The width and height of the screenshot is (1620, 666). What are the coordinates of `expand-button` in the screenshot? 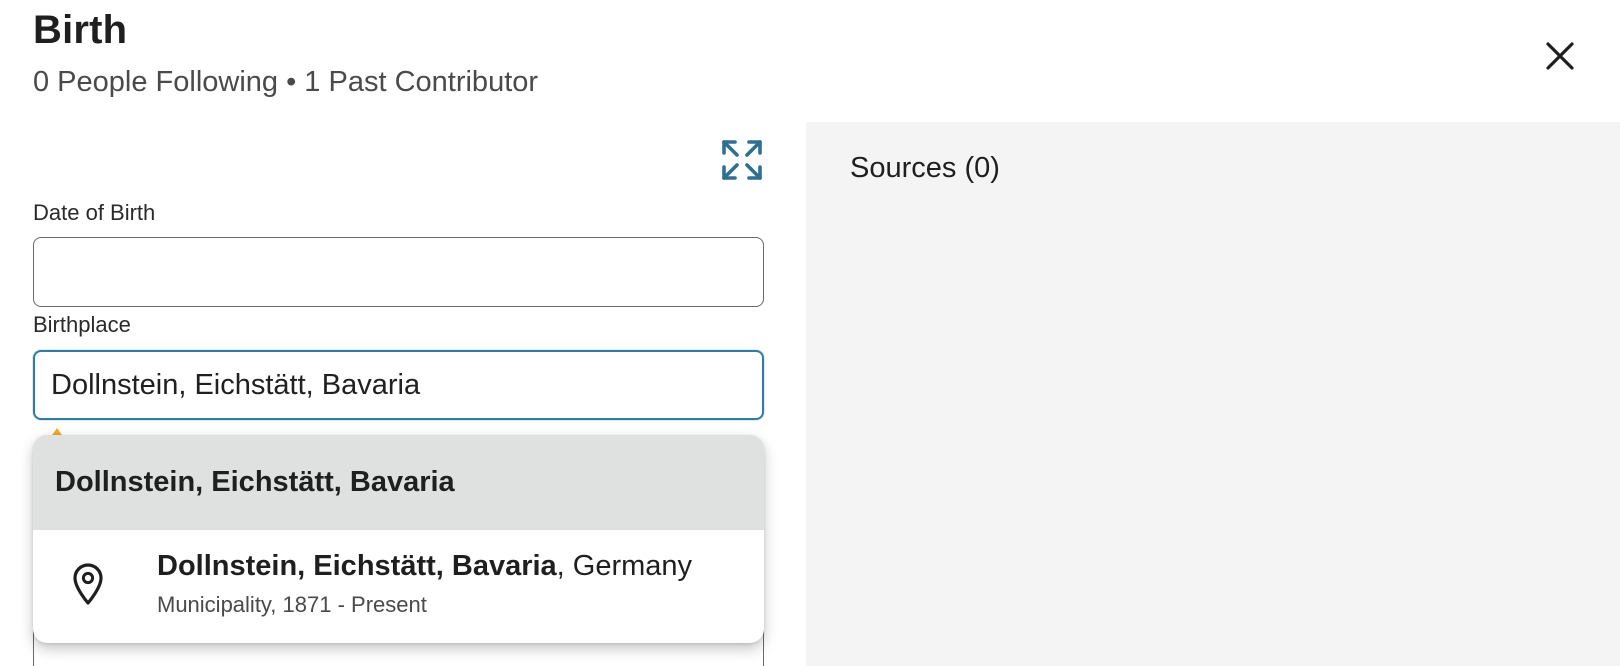 It's located at (742, 160).